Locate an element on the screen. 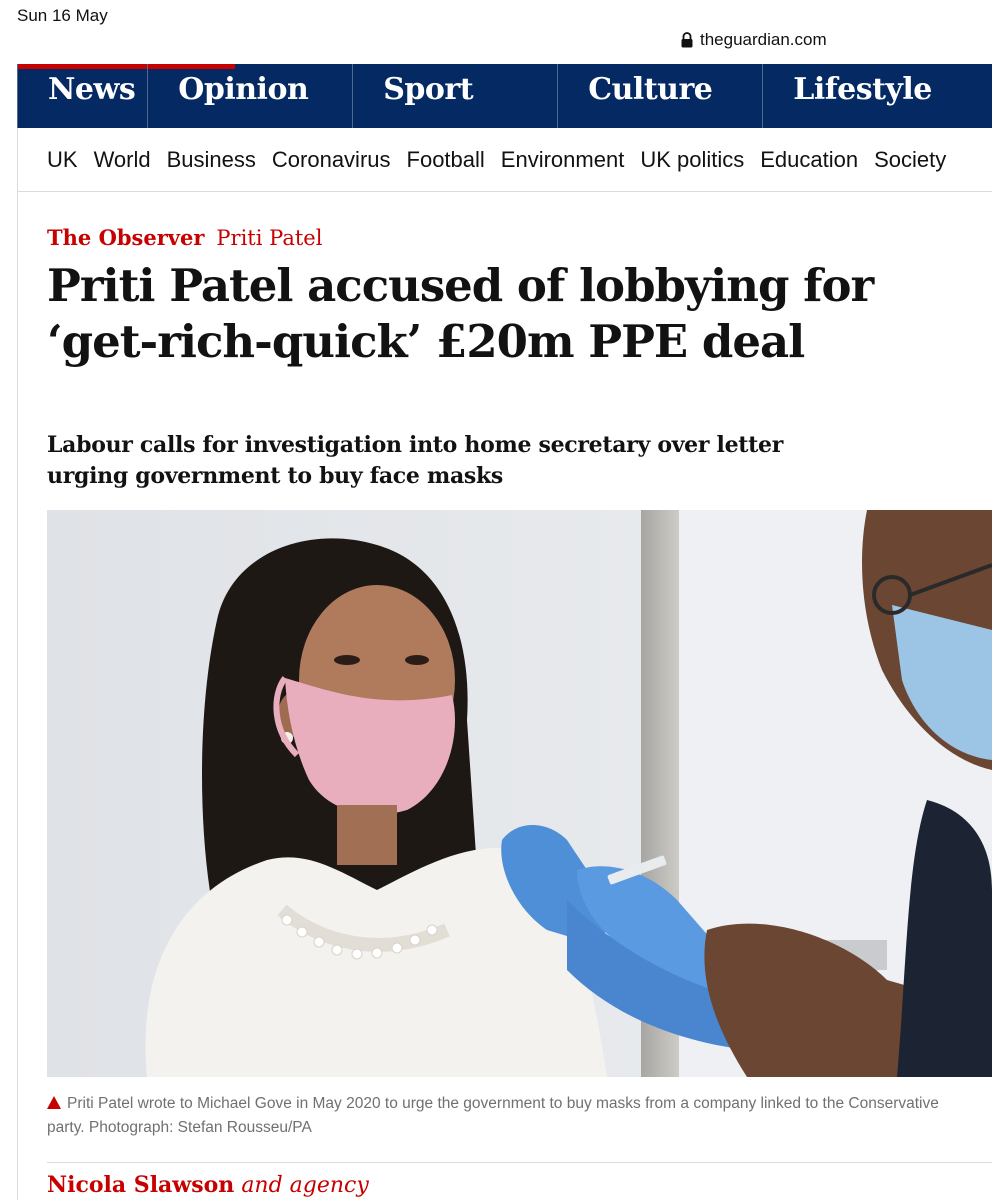 The width and height of the screenshot is (992, 1200). subnav-society: Society is located at coordinates (910, 160).